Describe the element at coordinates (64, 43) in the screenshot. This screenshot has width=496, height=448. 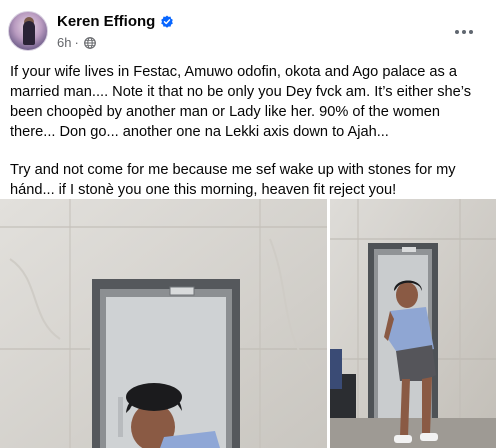
I see `post-timestamp: 6h` at that location.